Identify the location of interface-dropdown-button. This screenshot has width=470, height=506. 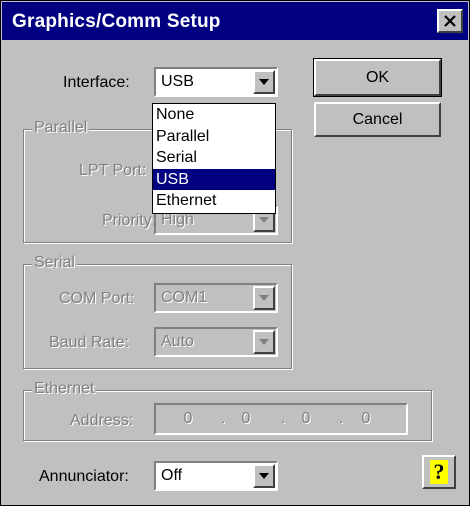
(264, 82).